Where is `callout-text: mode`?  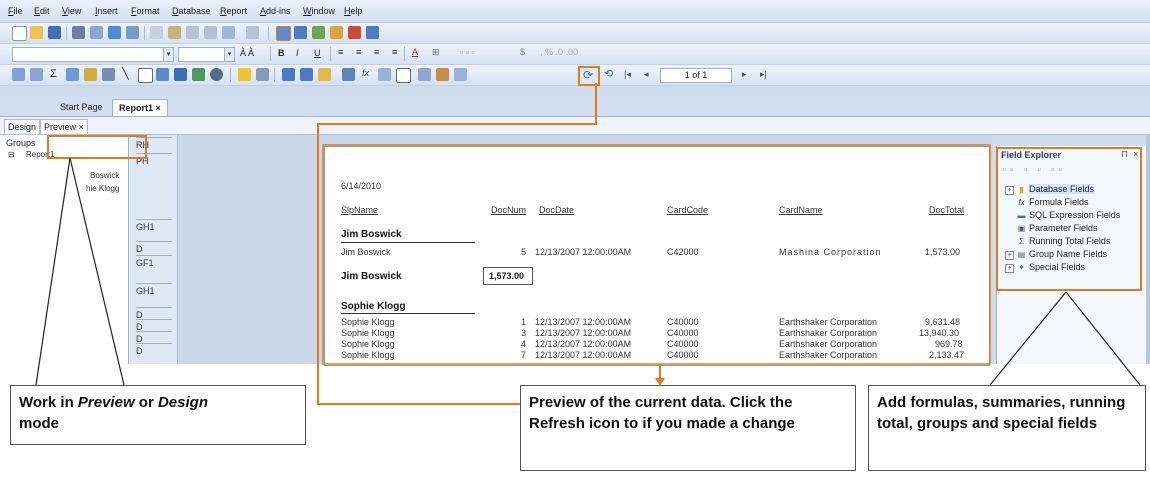 callout-text: mode is located at coordinates (39, 423).